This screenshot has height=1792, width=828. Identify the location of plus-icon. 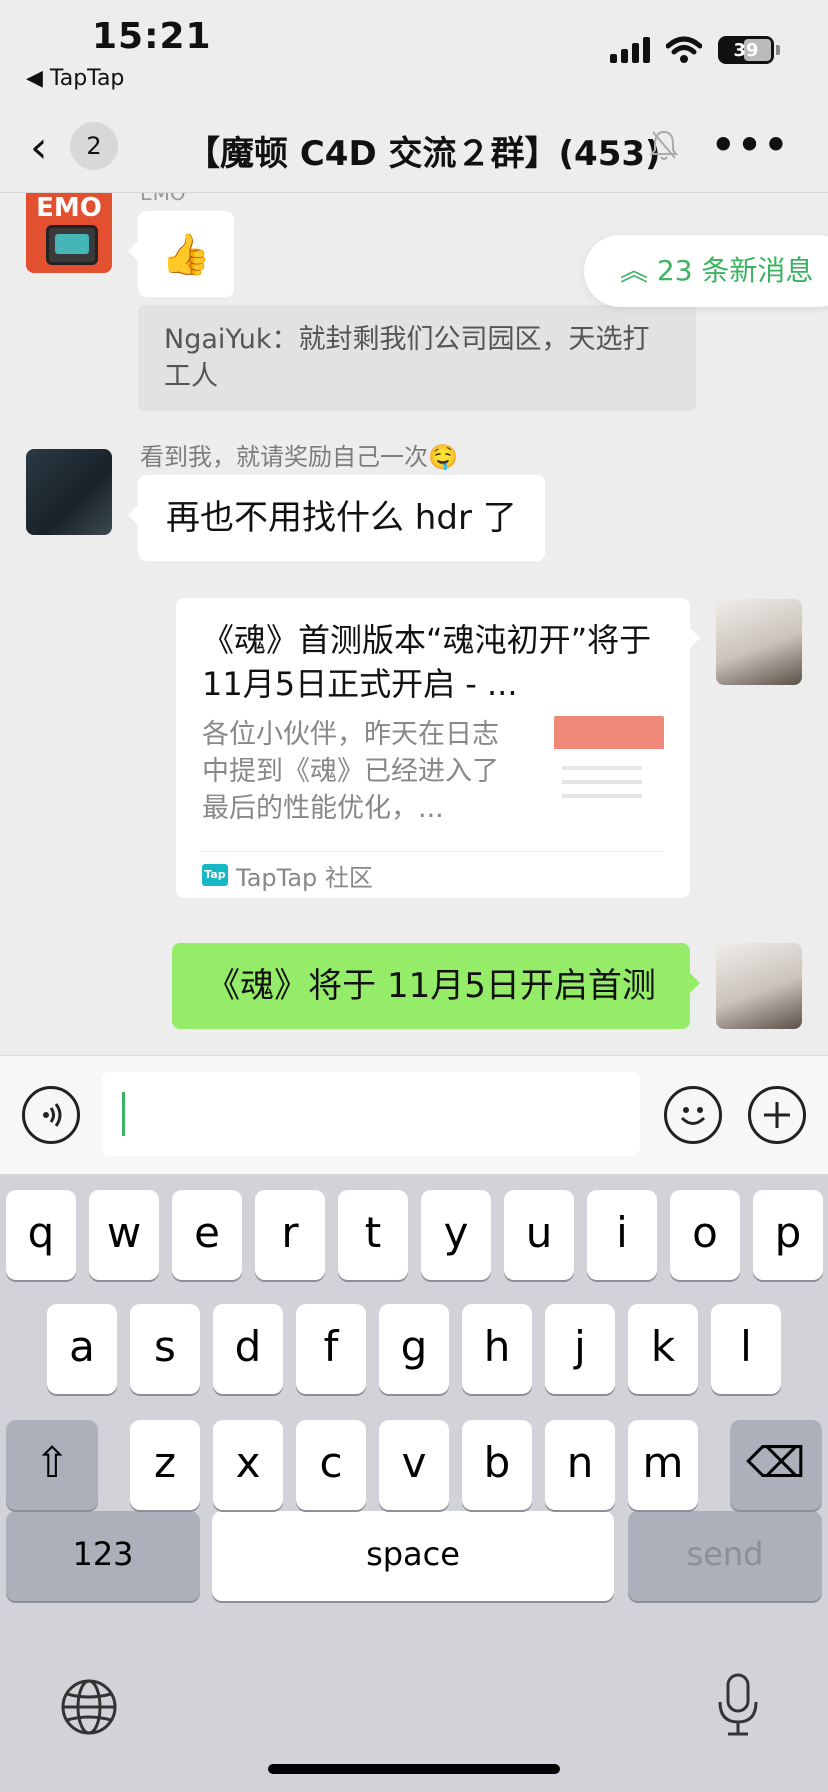
(777, 1115).